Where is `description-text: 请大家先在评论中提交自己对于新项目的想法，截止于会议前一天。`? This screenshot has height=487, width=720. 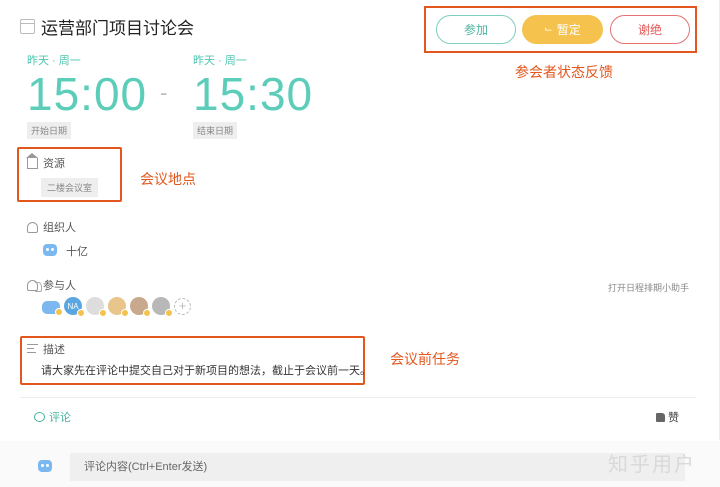 description-text: 请大家先在评论中提交自己对于新项目的想法，截止于会议前一天。 is located at coordinates (206, 371).